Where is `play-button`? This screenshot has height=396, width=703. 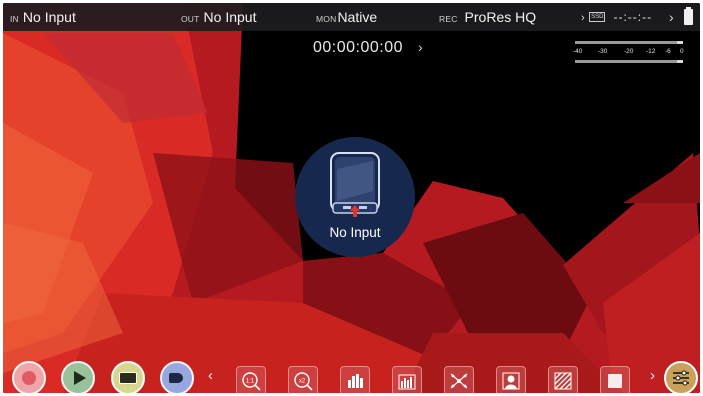 play-button is located at coordinates (78, 377).